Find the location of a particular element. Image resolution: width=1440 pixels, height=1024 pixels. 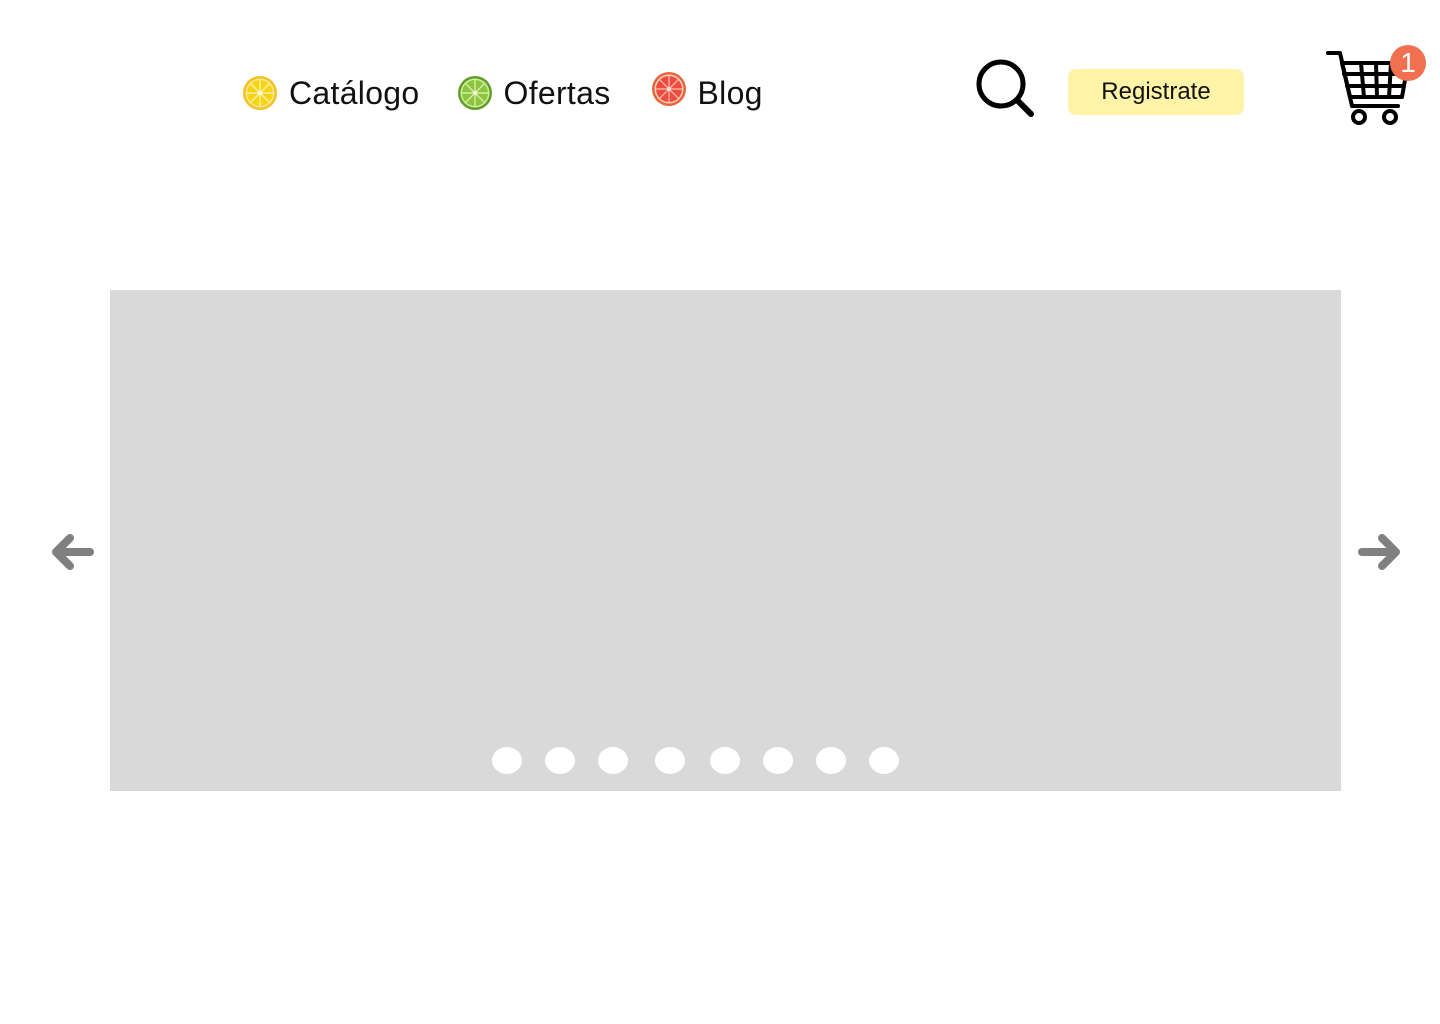

nav-item-label: Catálogo is located at coordinates (354, 93).